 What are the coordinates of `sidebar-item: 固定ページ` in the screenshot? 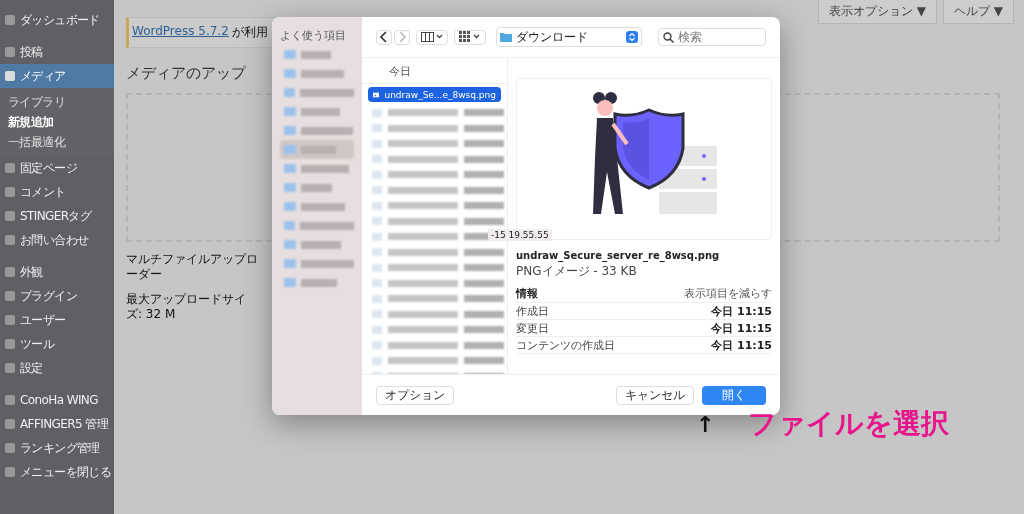 It's located at (57, 168).